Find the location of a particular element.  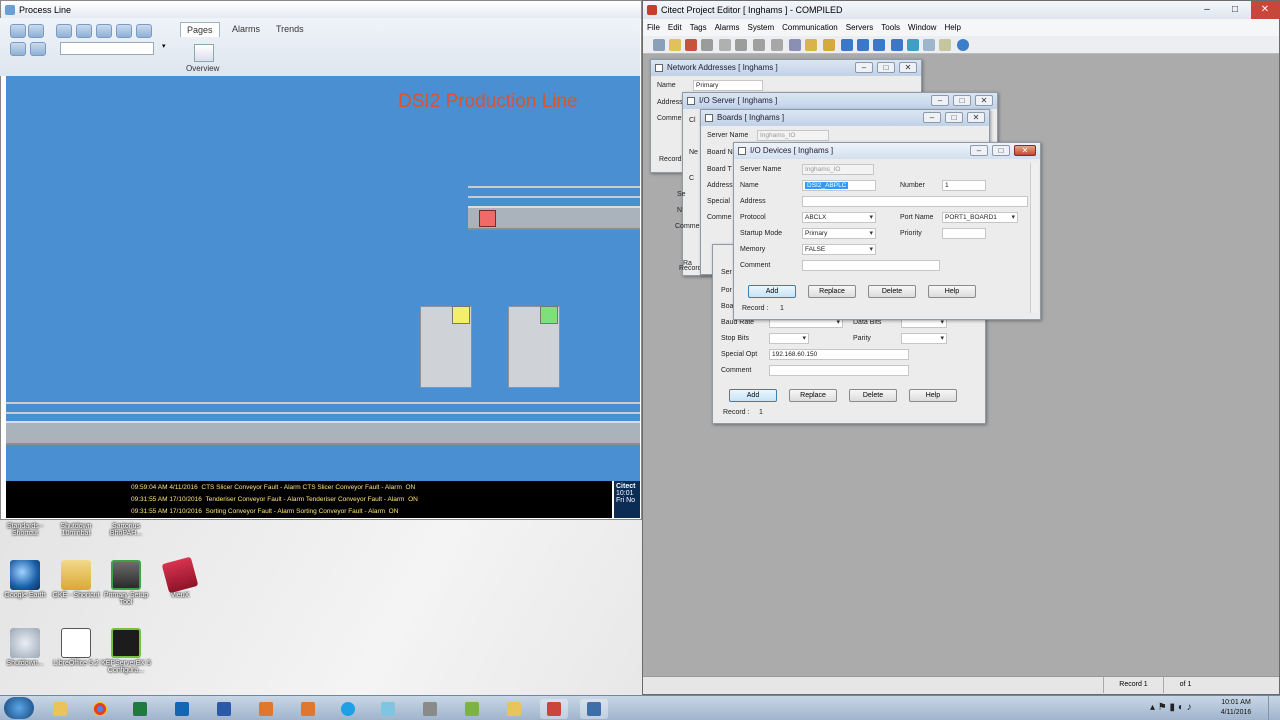

server-name-field: Inghams_IO is located at coordinates (793, 135).